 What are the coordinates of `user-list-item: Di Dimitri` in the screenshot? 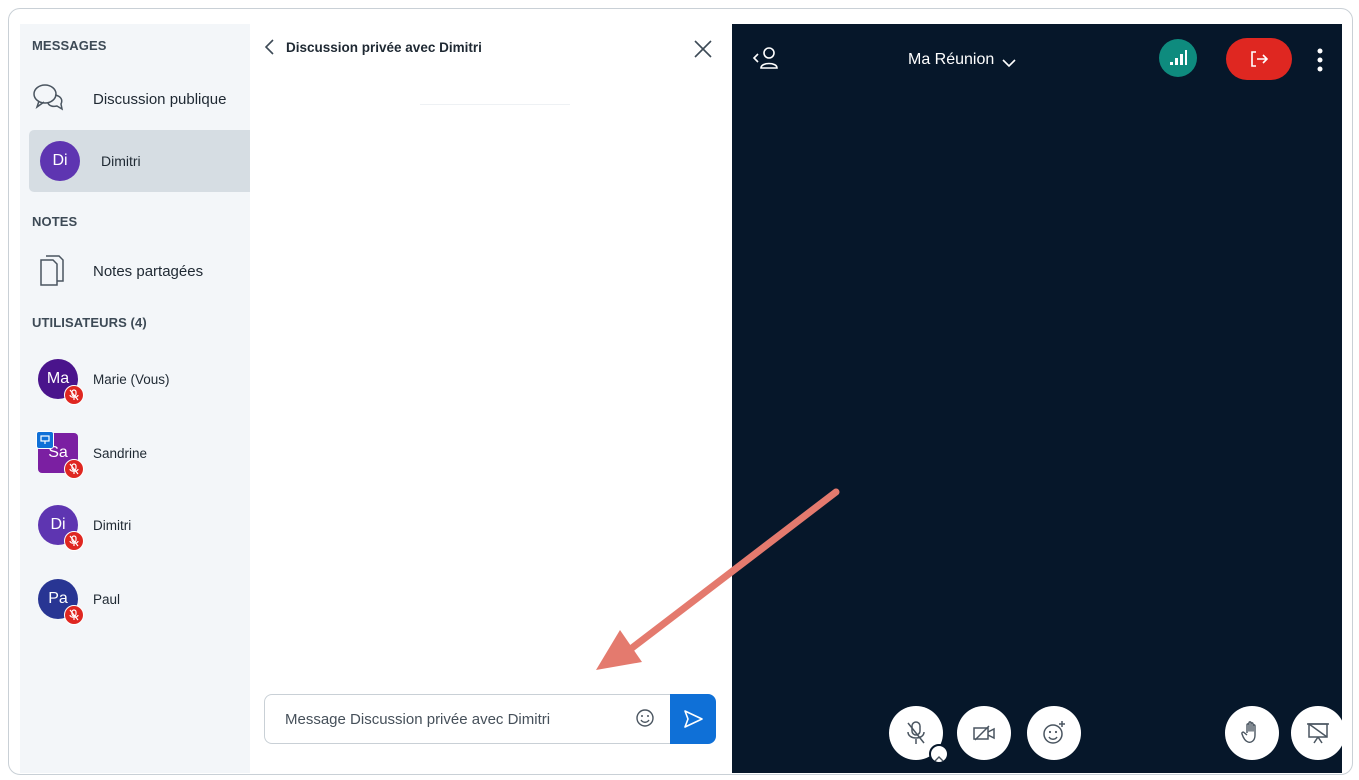 It's located at (85, 526).